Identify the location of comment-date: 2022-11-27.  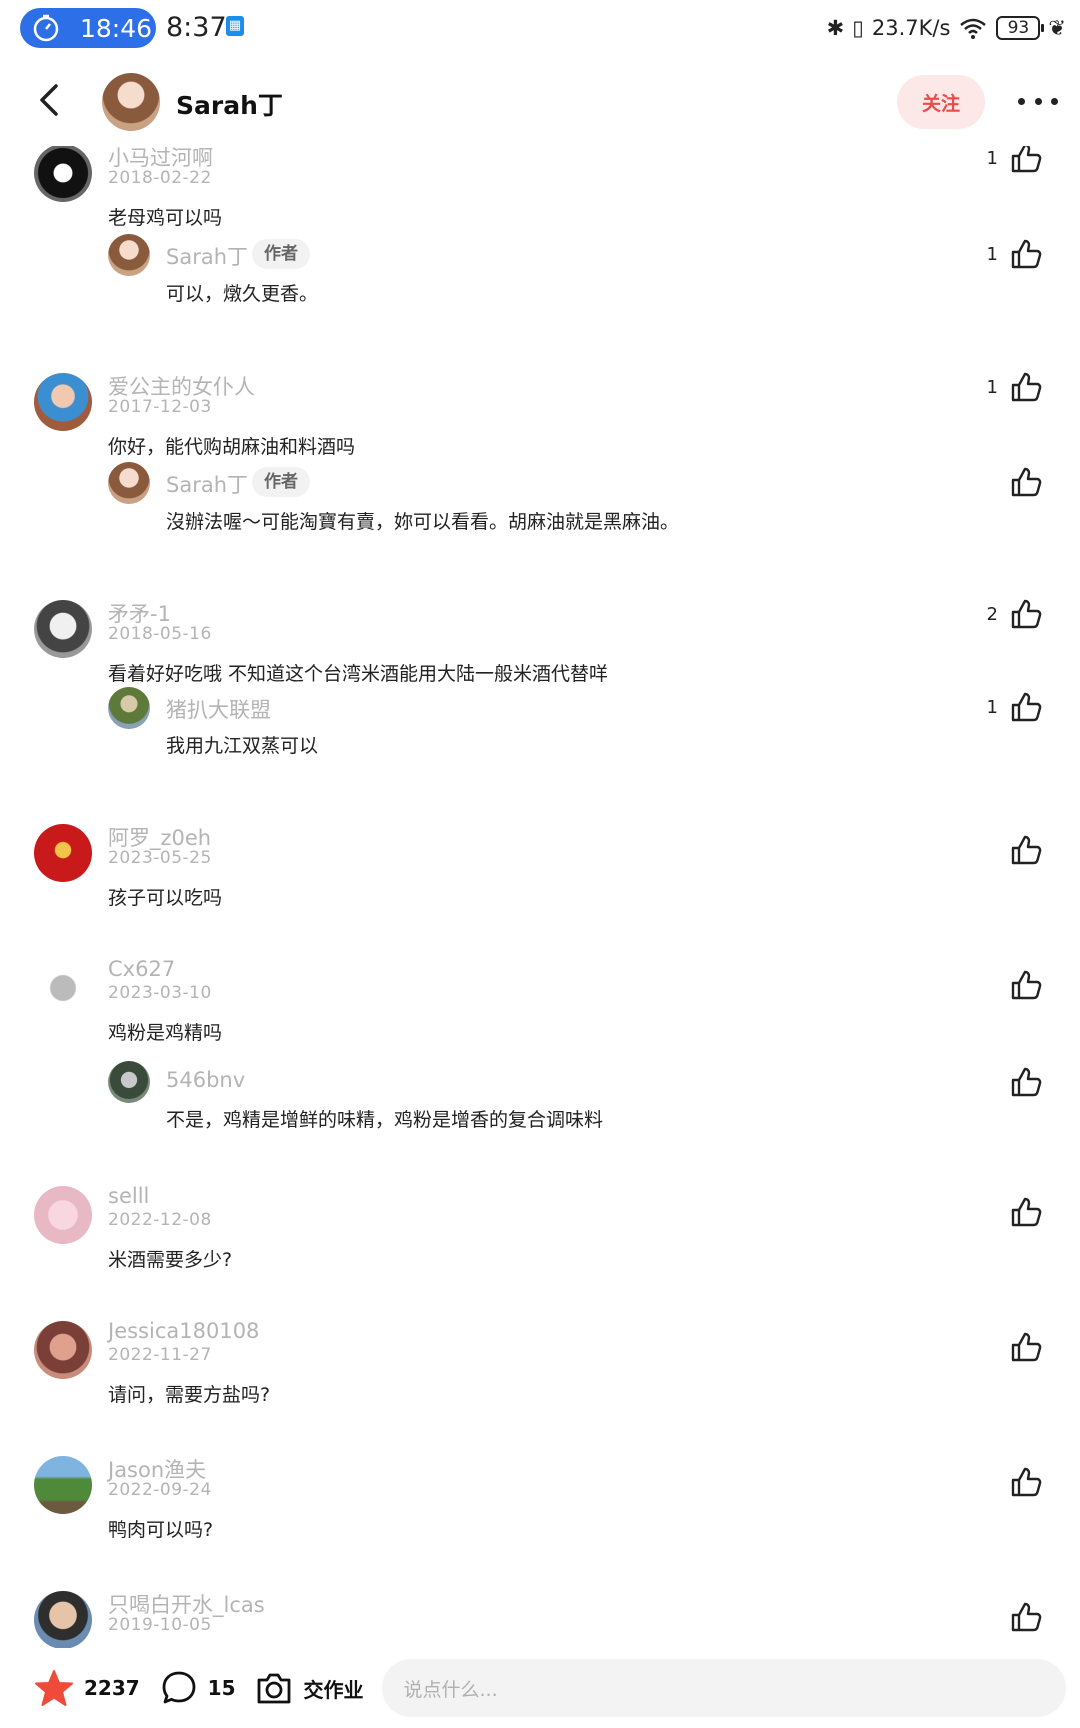
(160, 1355).